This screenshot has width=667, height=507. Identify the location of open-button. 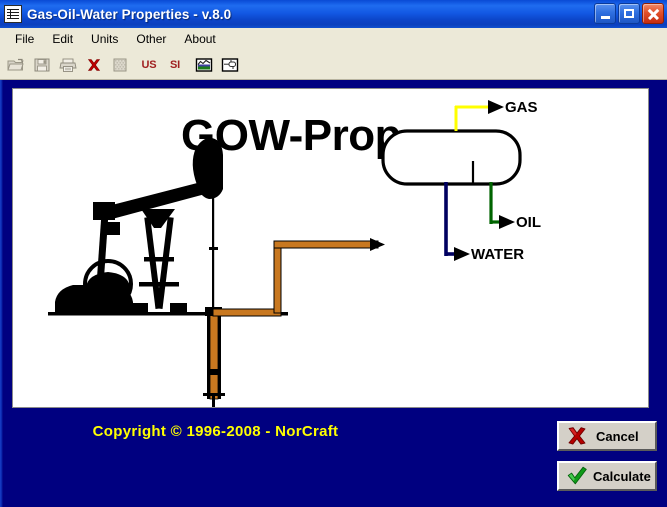
(16, 64).